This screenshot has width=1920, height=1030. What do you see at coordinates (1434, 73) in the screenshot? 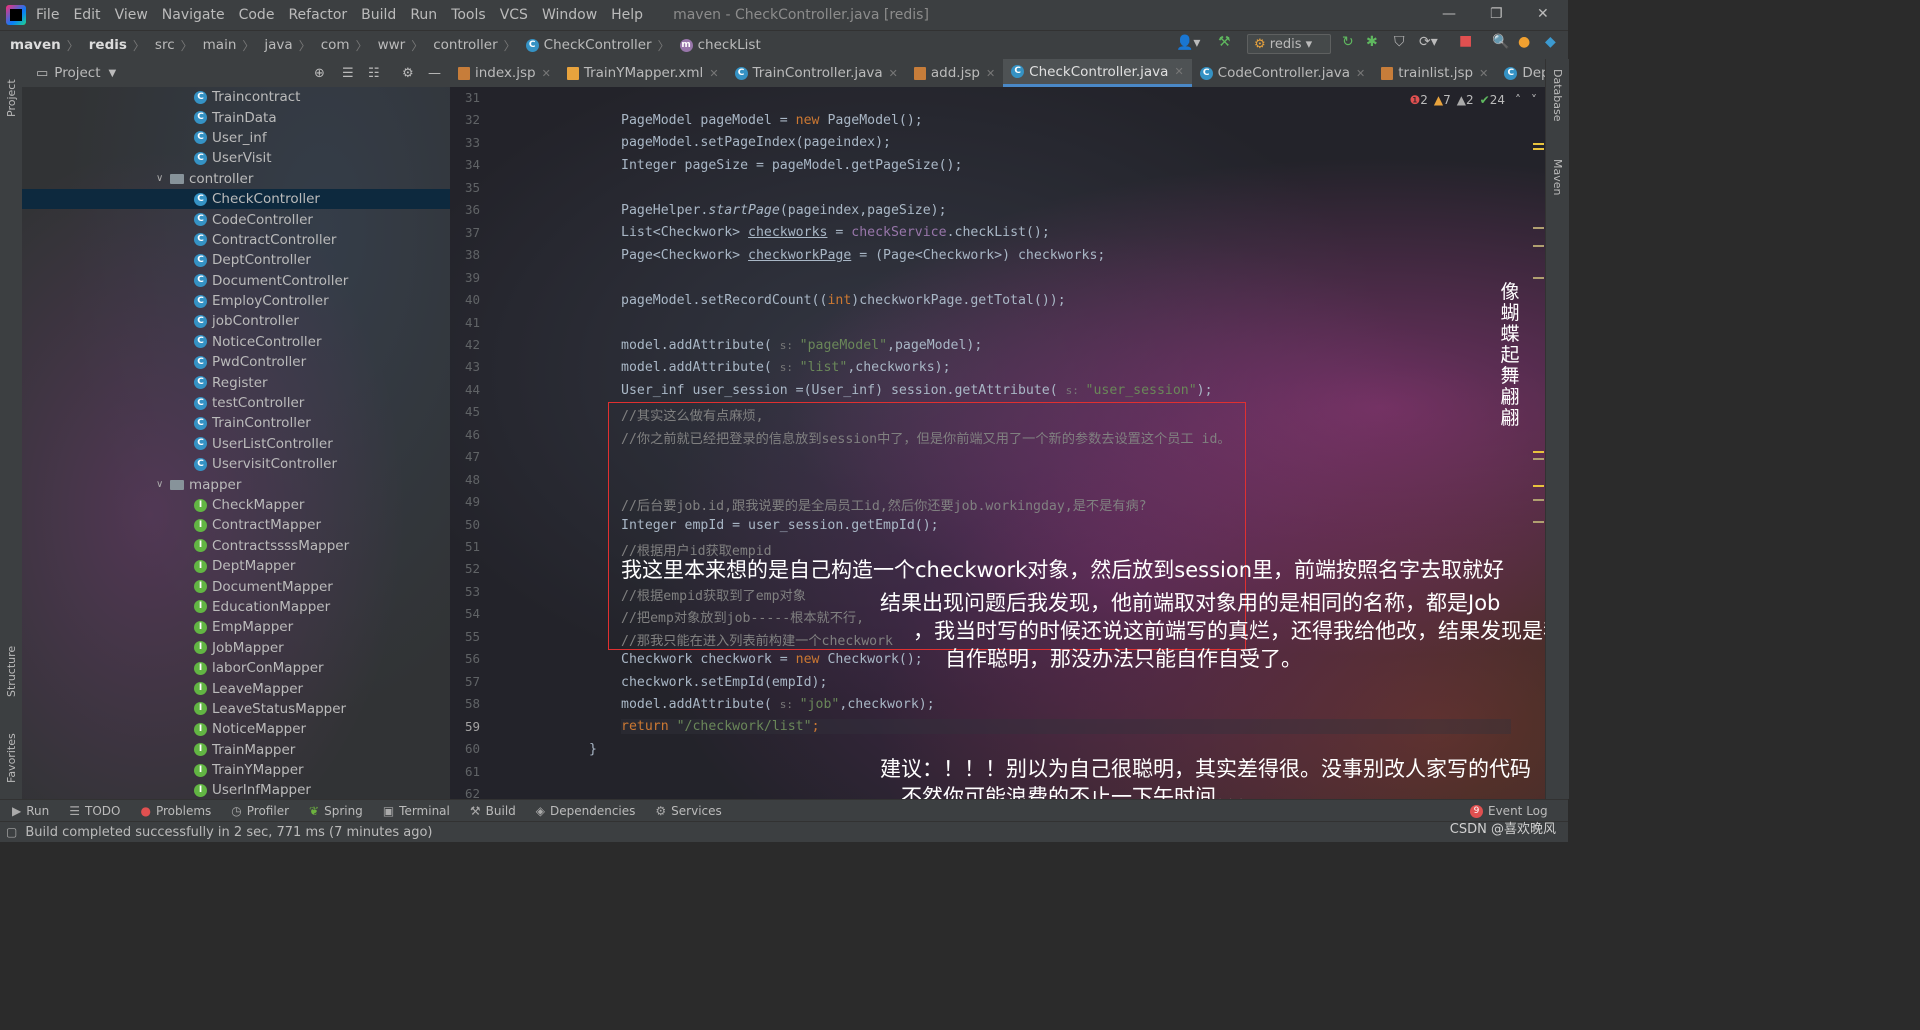
I see `editor-tab: trainlist.jsp ✕` at bounding box center [1434, 73].